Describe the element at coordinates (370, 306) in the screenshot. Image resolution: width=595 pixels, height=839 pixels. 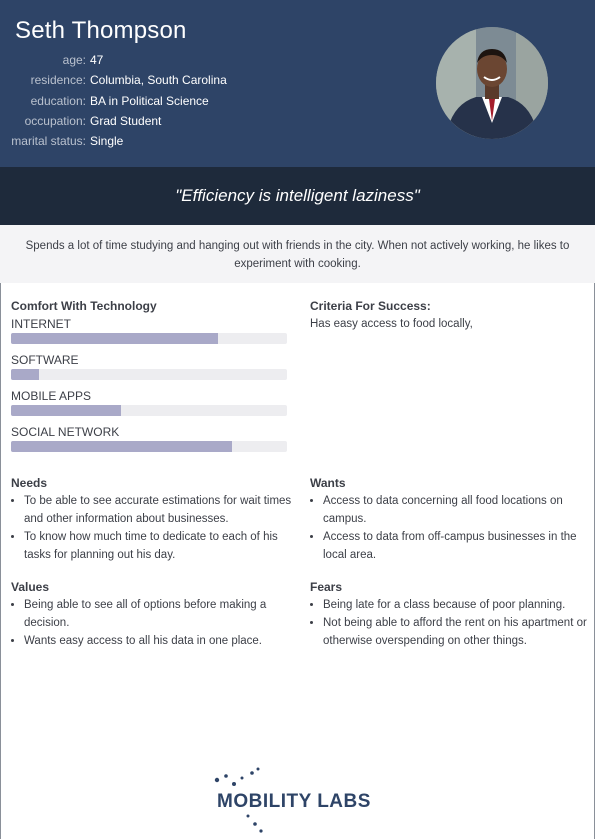
I see `criteria-title: Criteria For Success:` at that location.